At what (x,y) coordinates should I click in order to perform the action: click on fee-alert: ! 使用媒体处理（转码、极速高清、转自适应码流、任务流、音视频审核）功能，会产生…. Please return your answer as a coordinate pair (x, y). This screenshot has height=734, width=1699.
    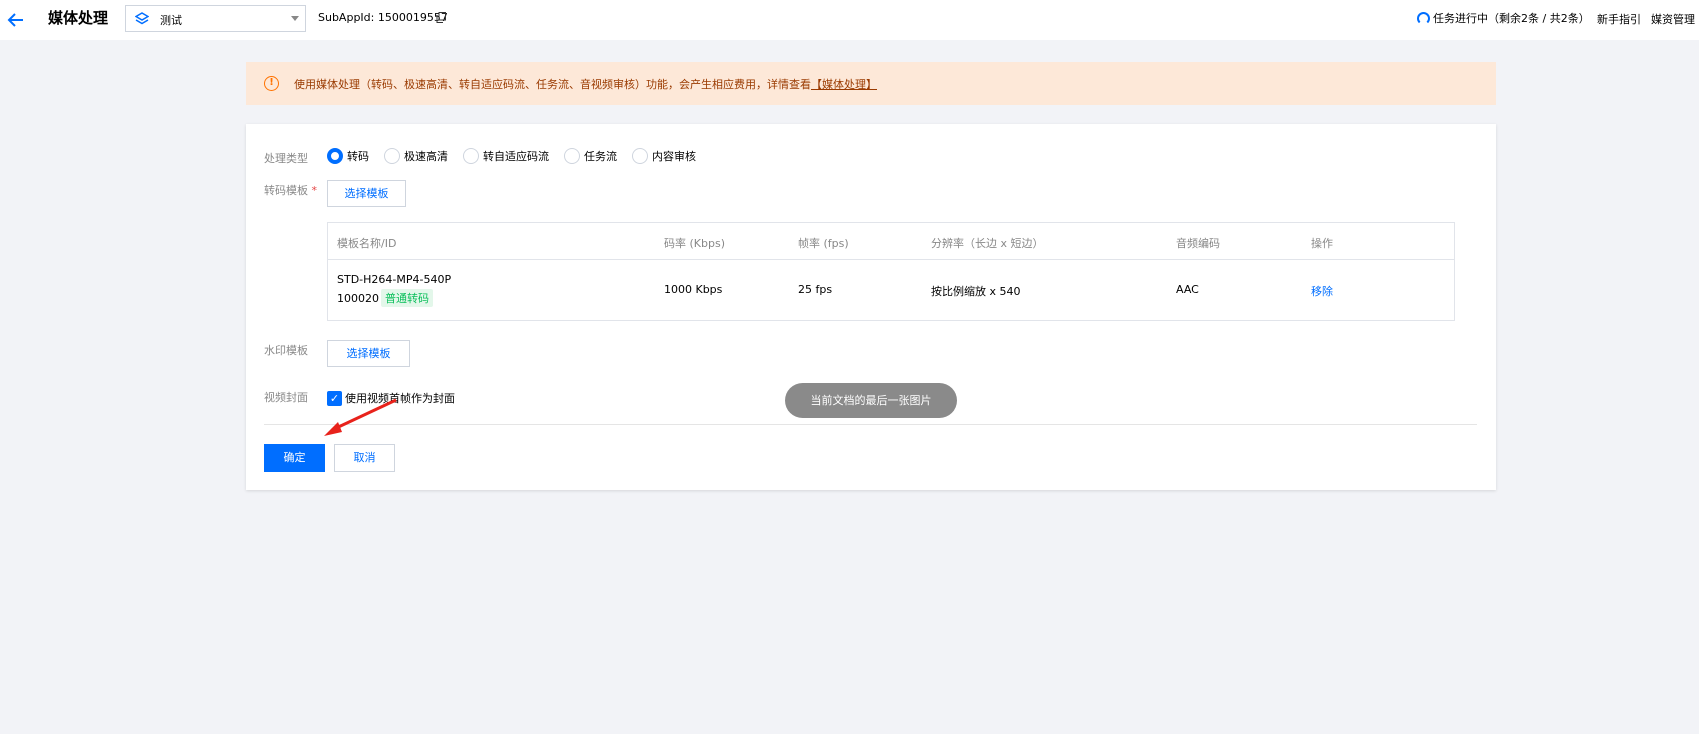
    Looking at the image, I should click on (871, 83).